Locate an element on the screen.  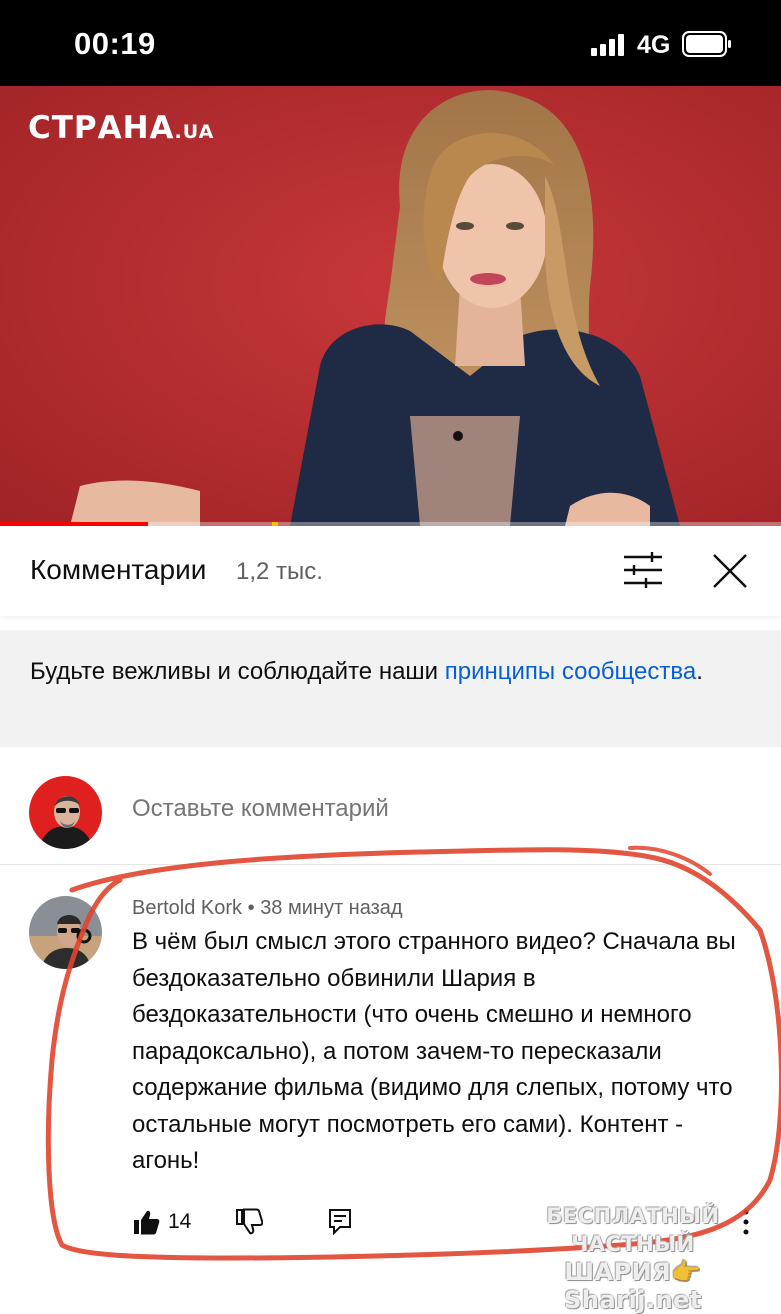
add-comment-row is located at coordinates (390, 806).